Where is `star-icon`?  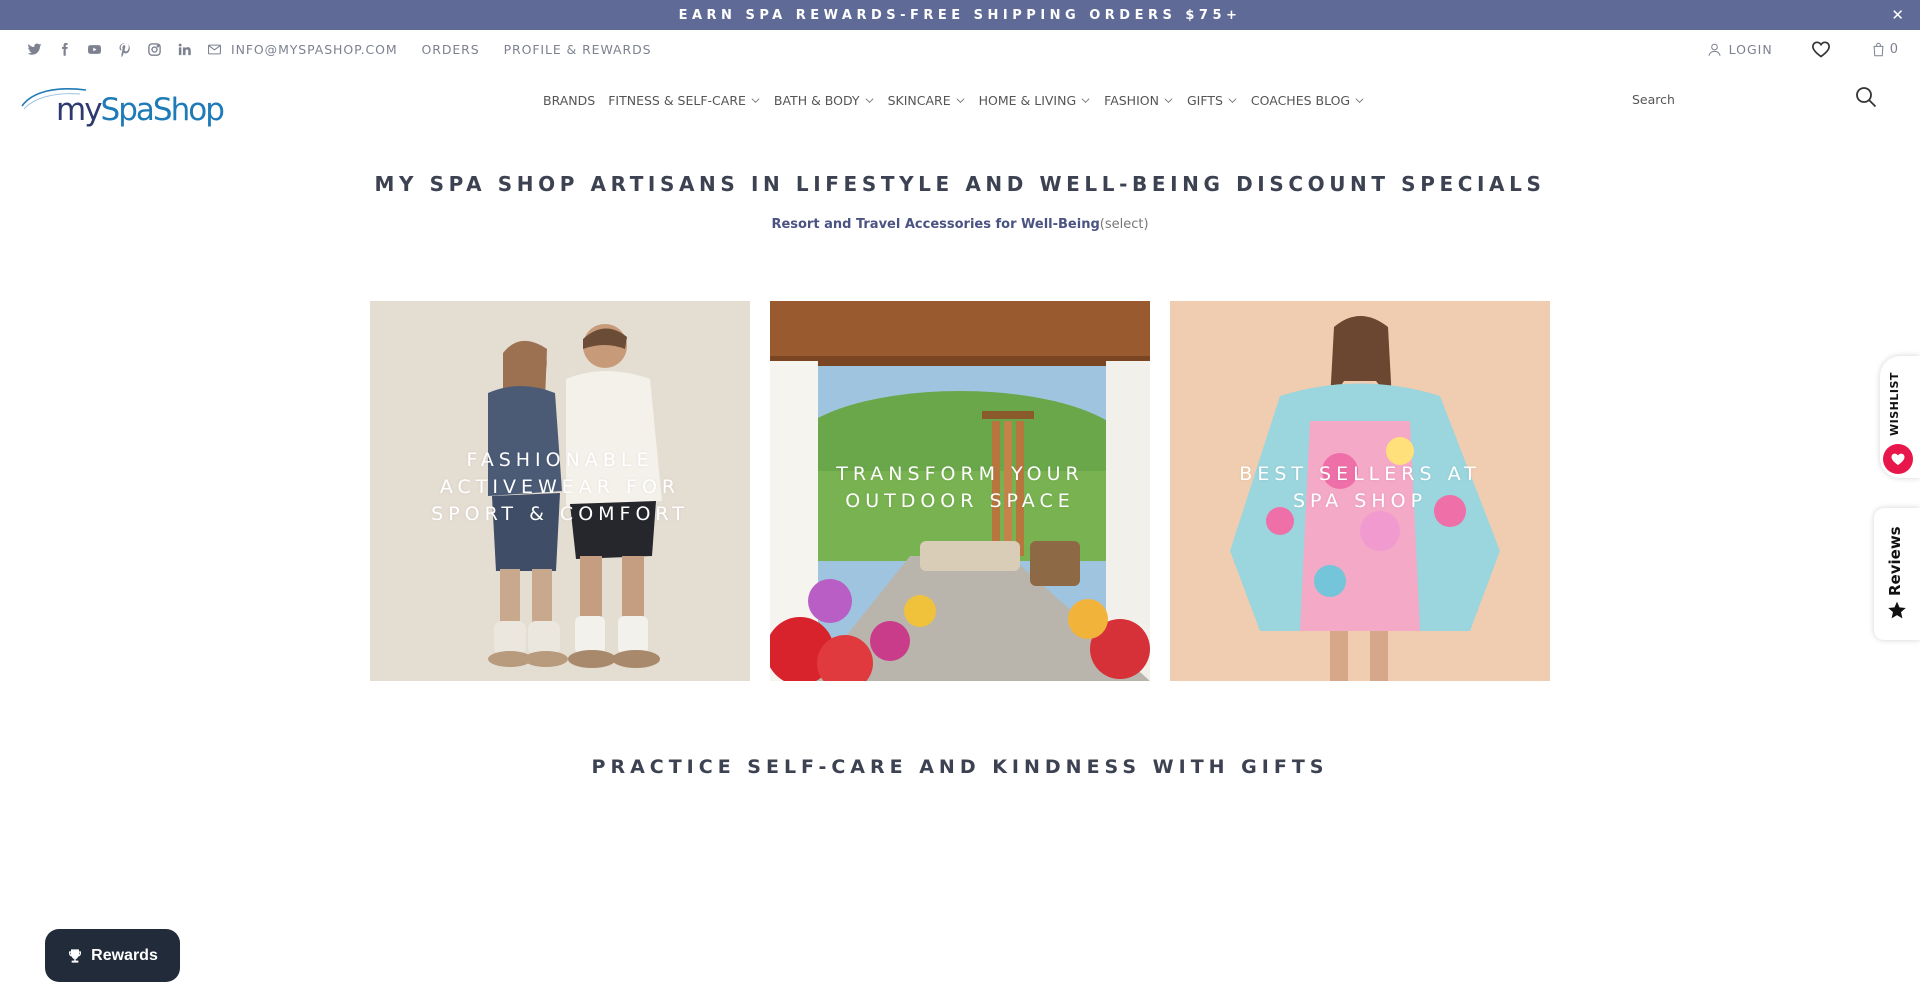
star-icon is located at coordinates (1897, 610).